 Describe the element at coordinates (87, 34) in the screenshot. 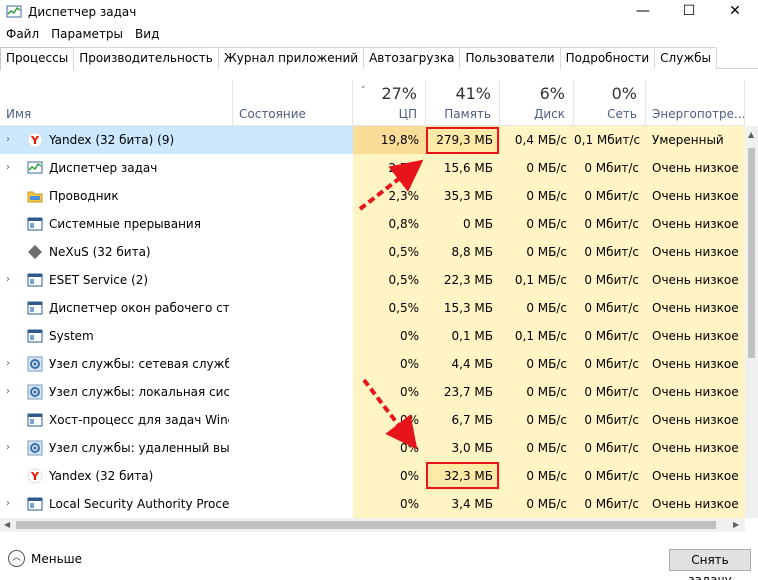

I see `menu-options: Параметры` at that location.